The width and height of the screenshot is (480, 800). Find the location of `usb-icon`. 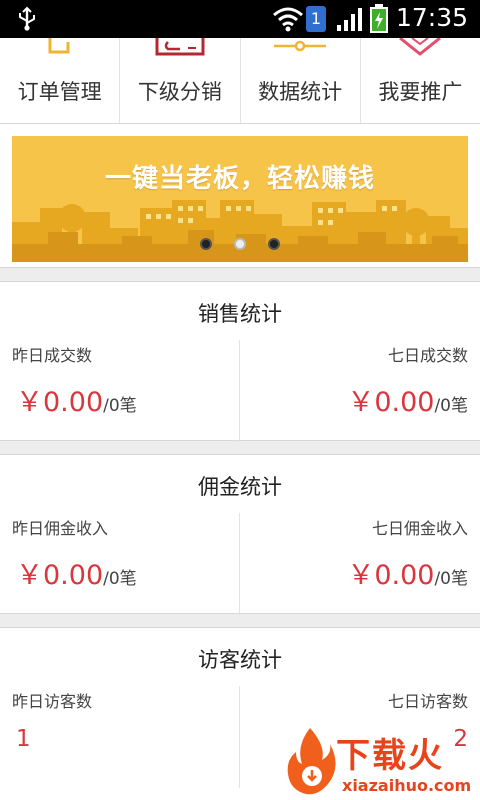

usb-icon is located at coordinates (27, 18).